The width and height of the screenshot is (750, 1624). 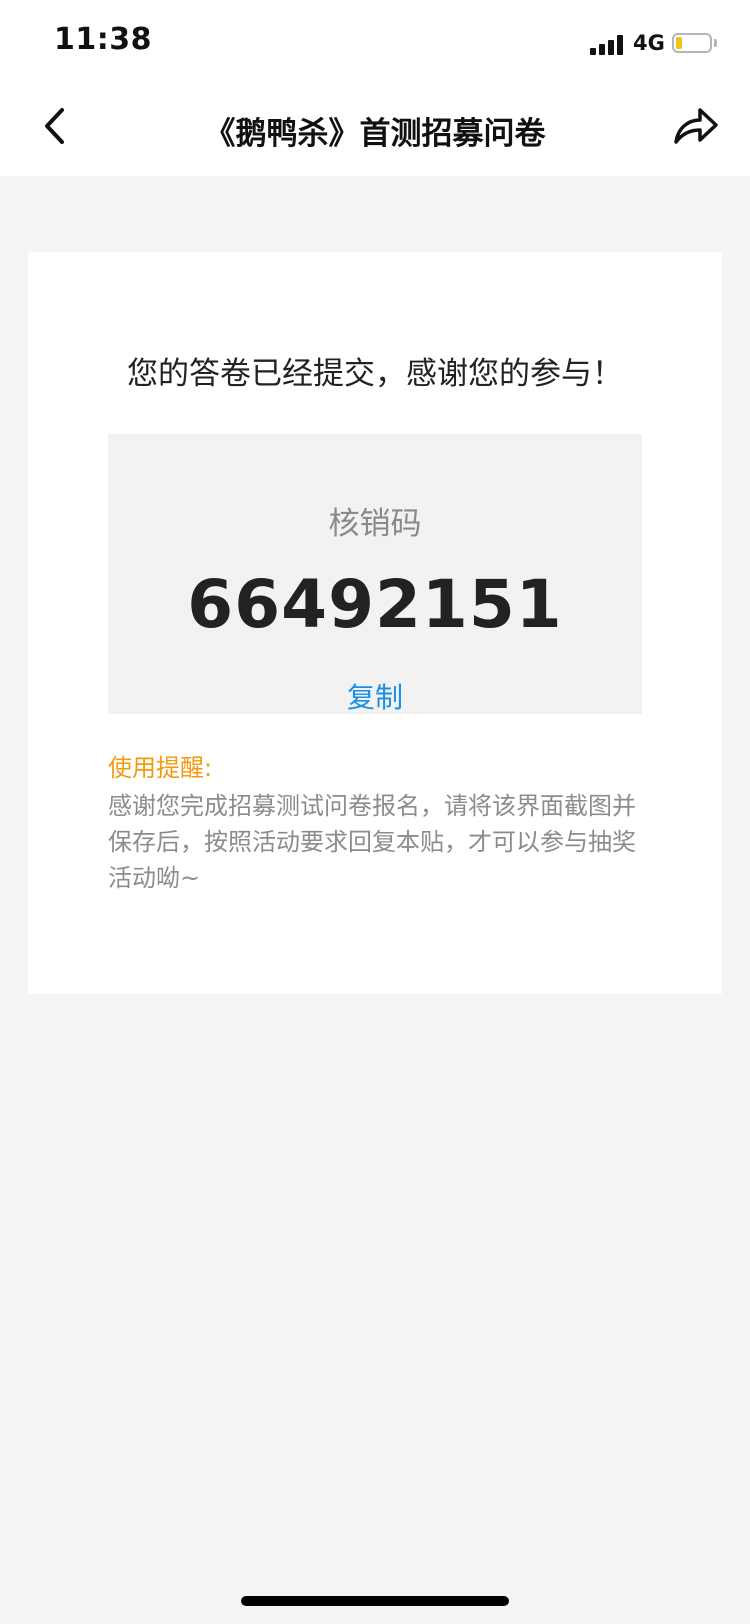 I want to click on share-button, so click(x=696, y=126).